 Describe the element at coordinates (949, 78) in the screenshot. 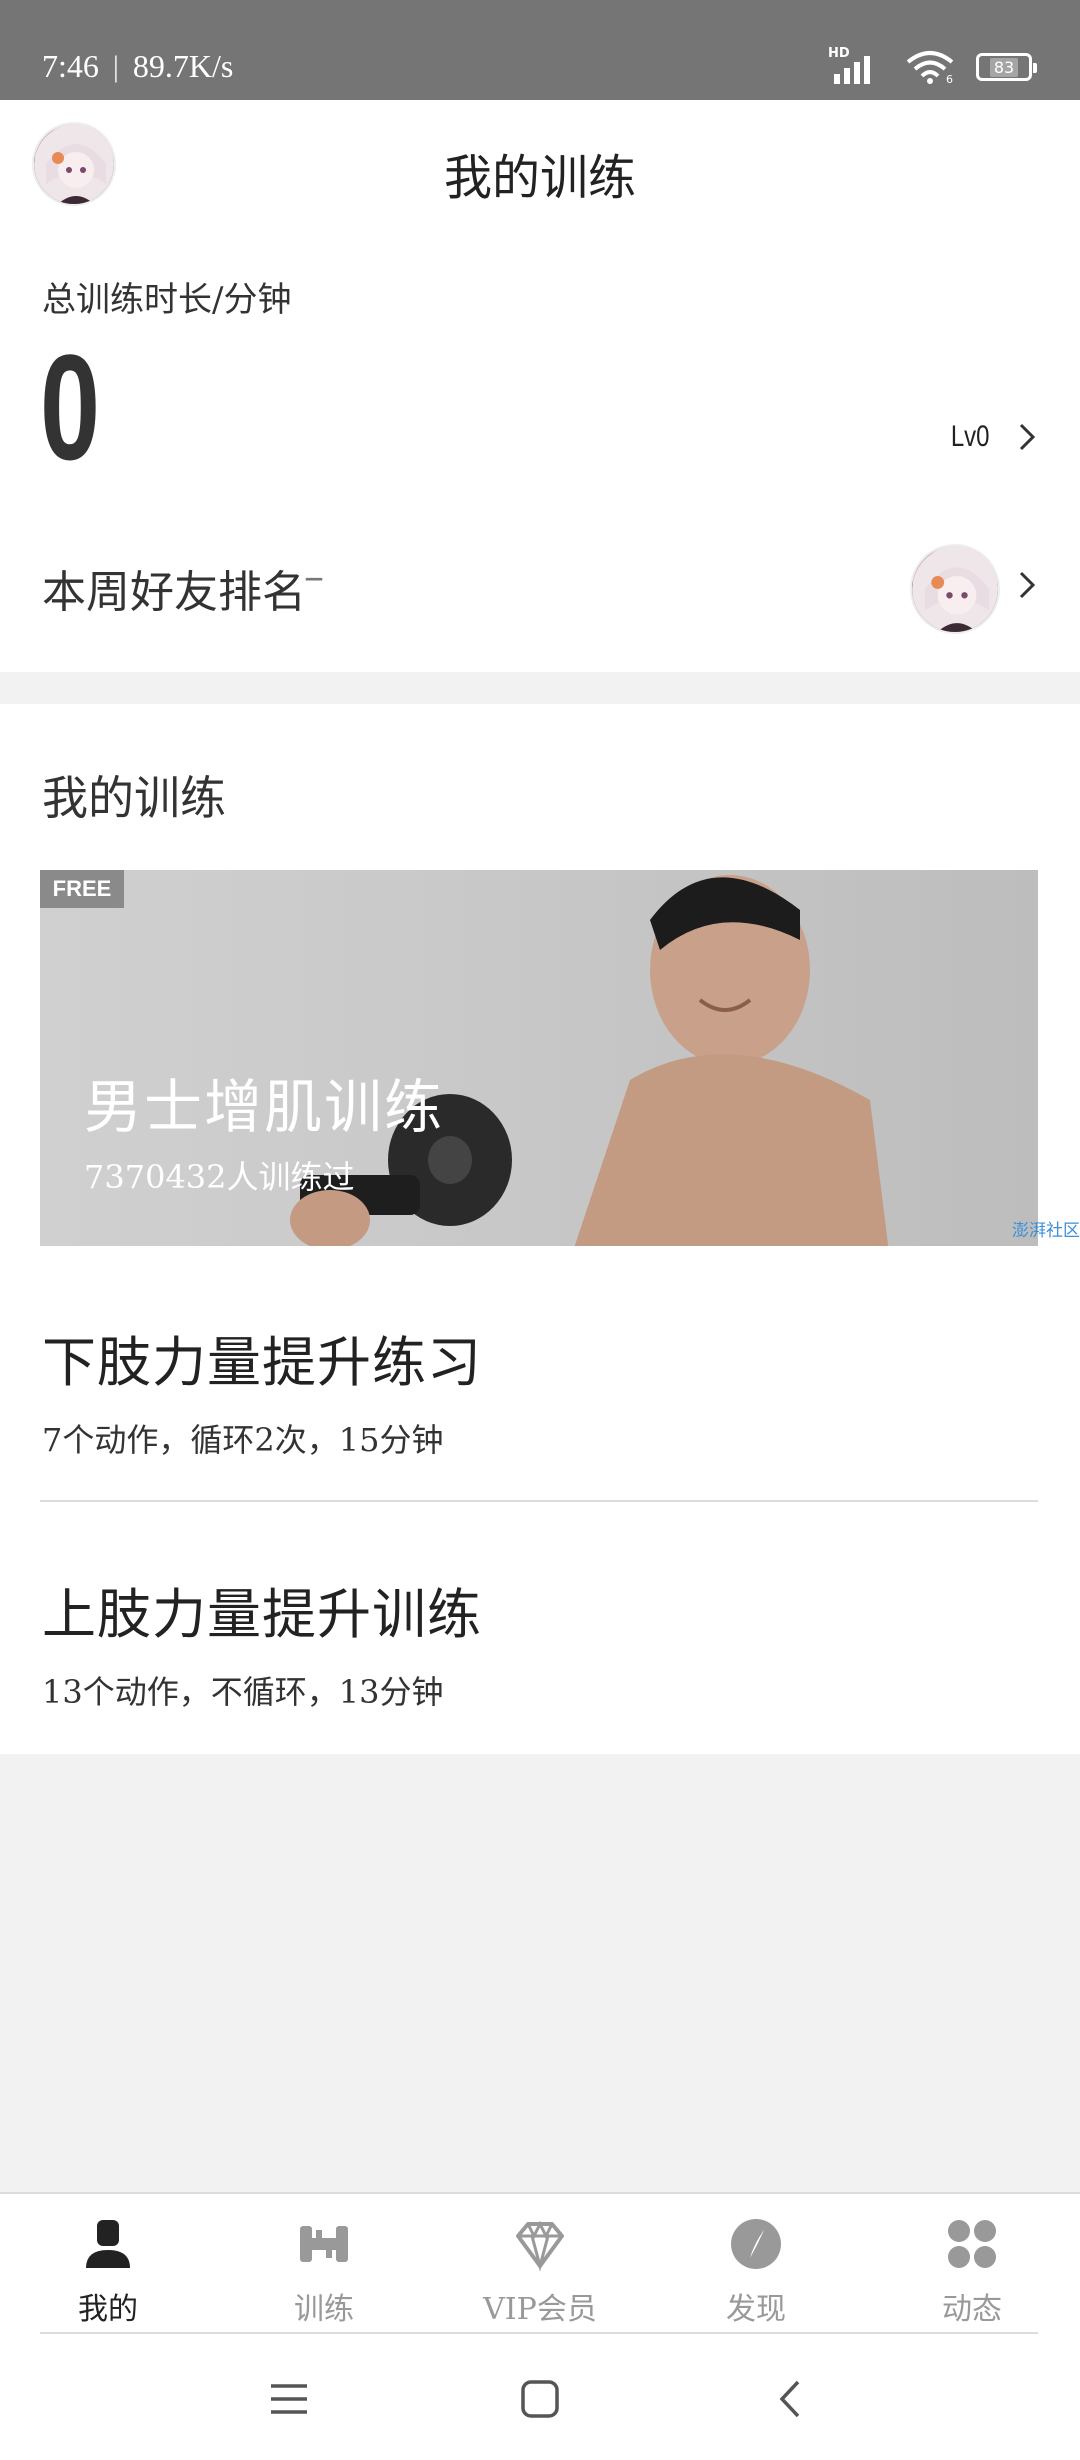

I see `wifi-sub: 6` at that location.